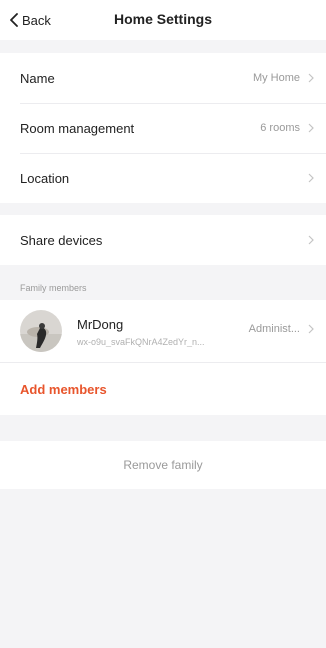 The width and height of the screenshot is (326, 648). Describe the element at coordinates (163, 178) in the screenshot. I see `location-row: Location` at that location.